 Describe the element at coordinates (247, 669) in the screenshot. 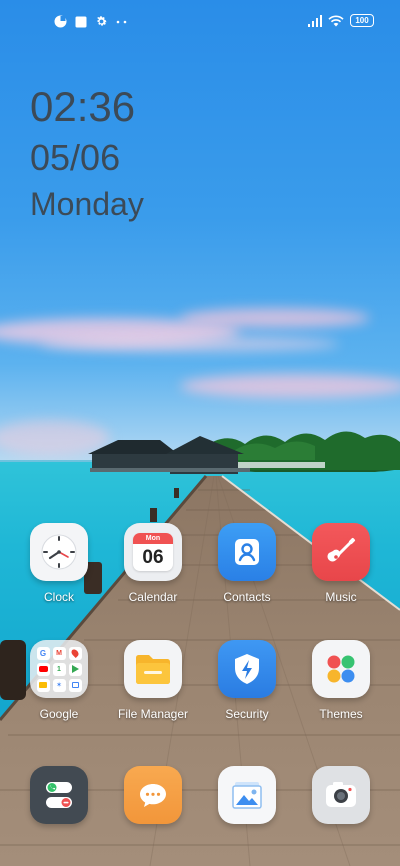

I see `shield-lightning-icon` at that location.